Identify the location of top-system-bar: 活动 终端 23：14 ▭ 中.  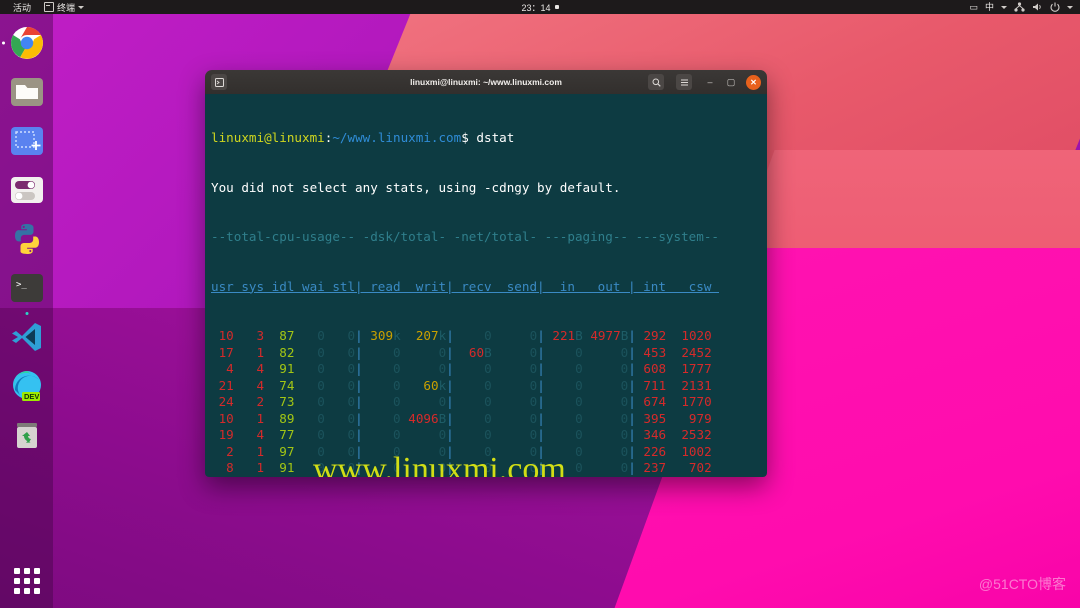
(540, 7).